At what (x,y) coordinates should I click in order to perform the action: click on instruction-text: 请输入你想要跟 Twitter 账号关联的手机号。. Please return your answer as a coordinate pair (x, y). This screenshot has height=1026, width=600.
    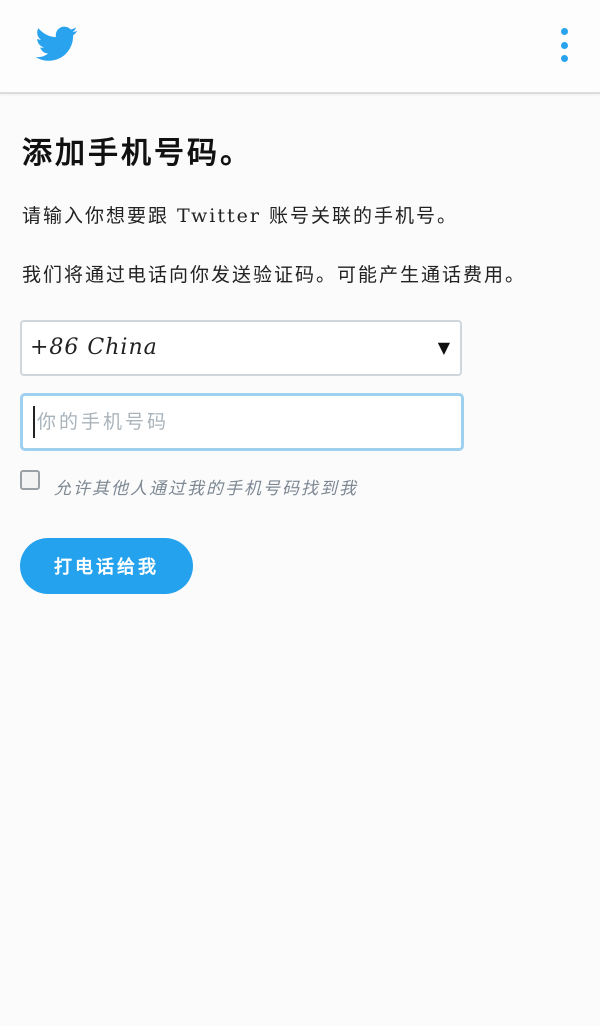
    Looking at the image, I should click on (240, 216).